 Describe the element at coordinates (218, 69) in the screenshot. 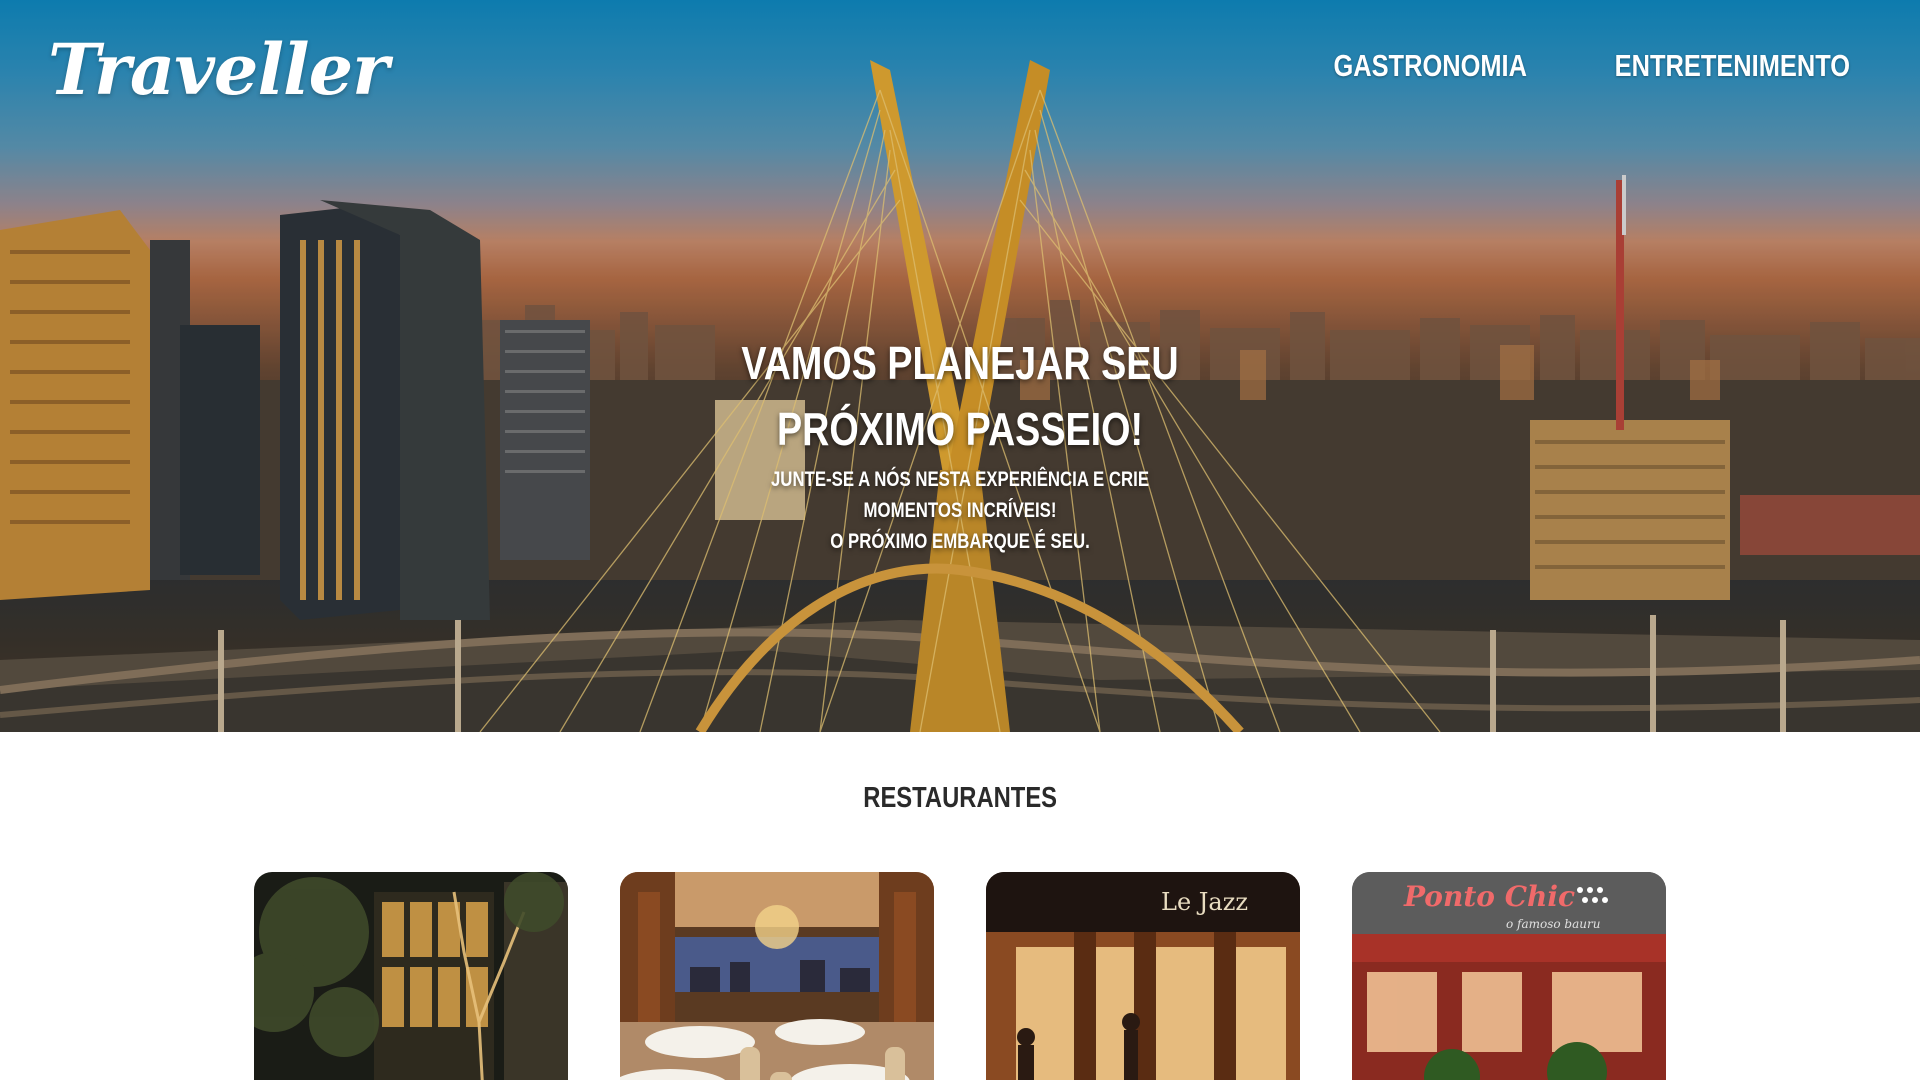

I see `logo: Traveller` at that location.